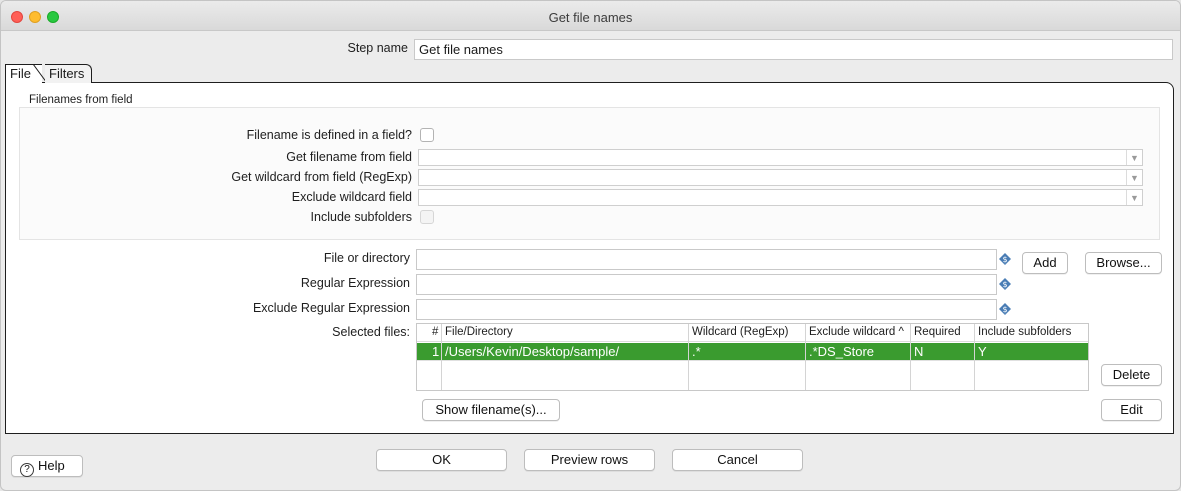  I want to click on edit-button: Edit, so click(1131, 410).